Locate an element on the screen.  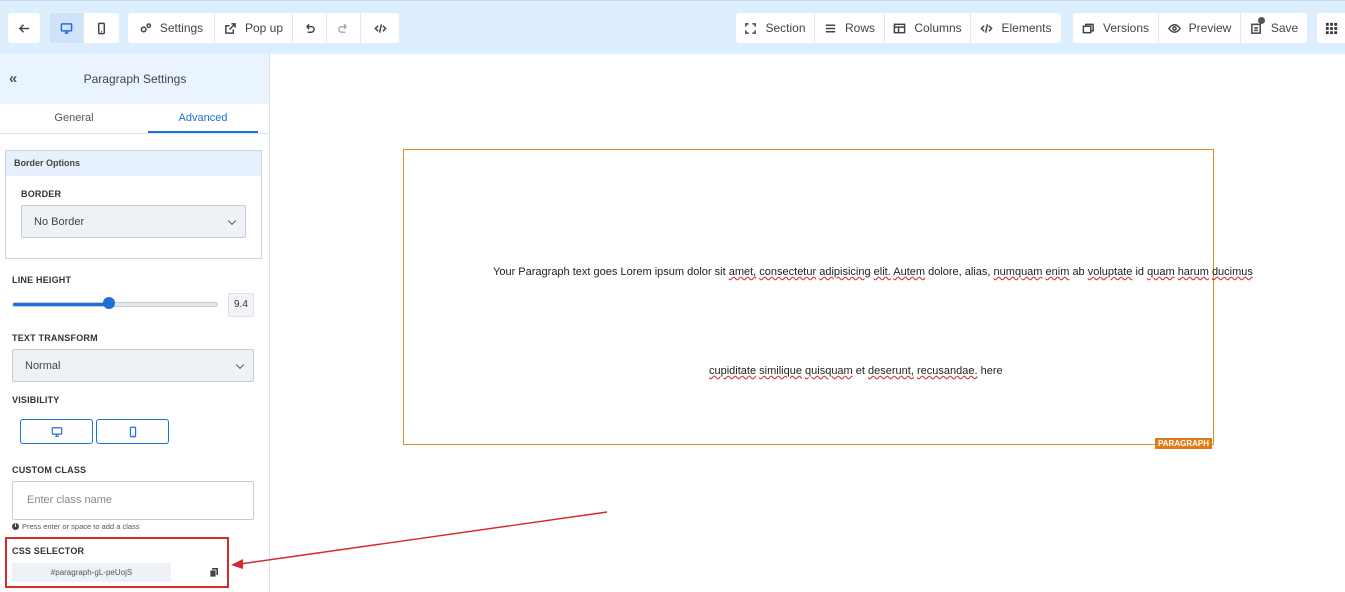
custom-class-hint: i Press enter or space to add a class is located at coordinates (76, 526).